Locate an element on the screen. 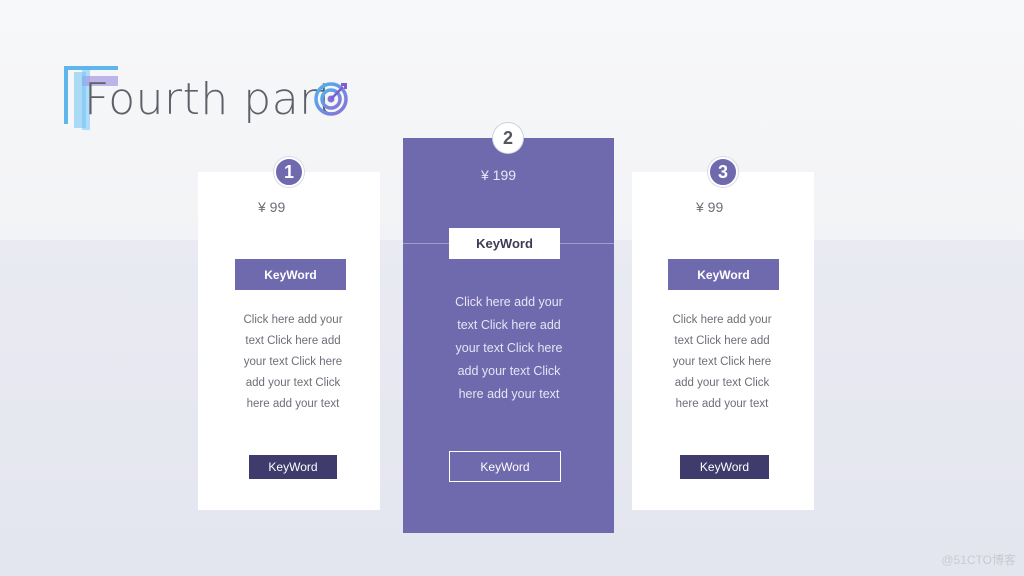 The image size is (1024, 576). card-number-badge: 3 is located at coordinates (723, 172).